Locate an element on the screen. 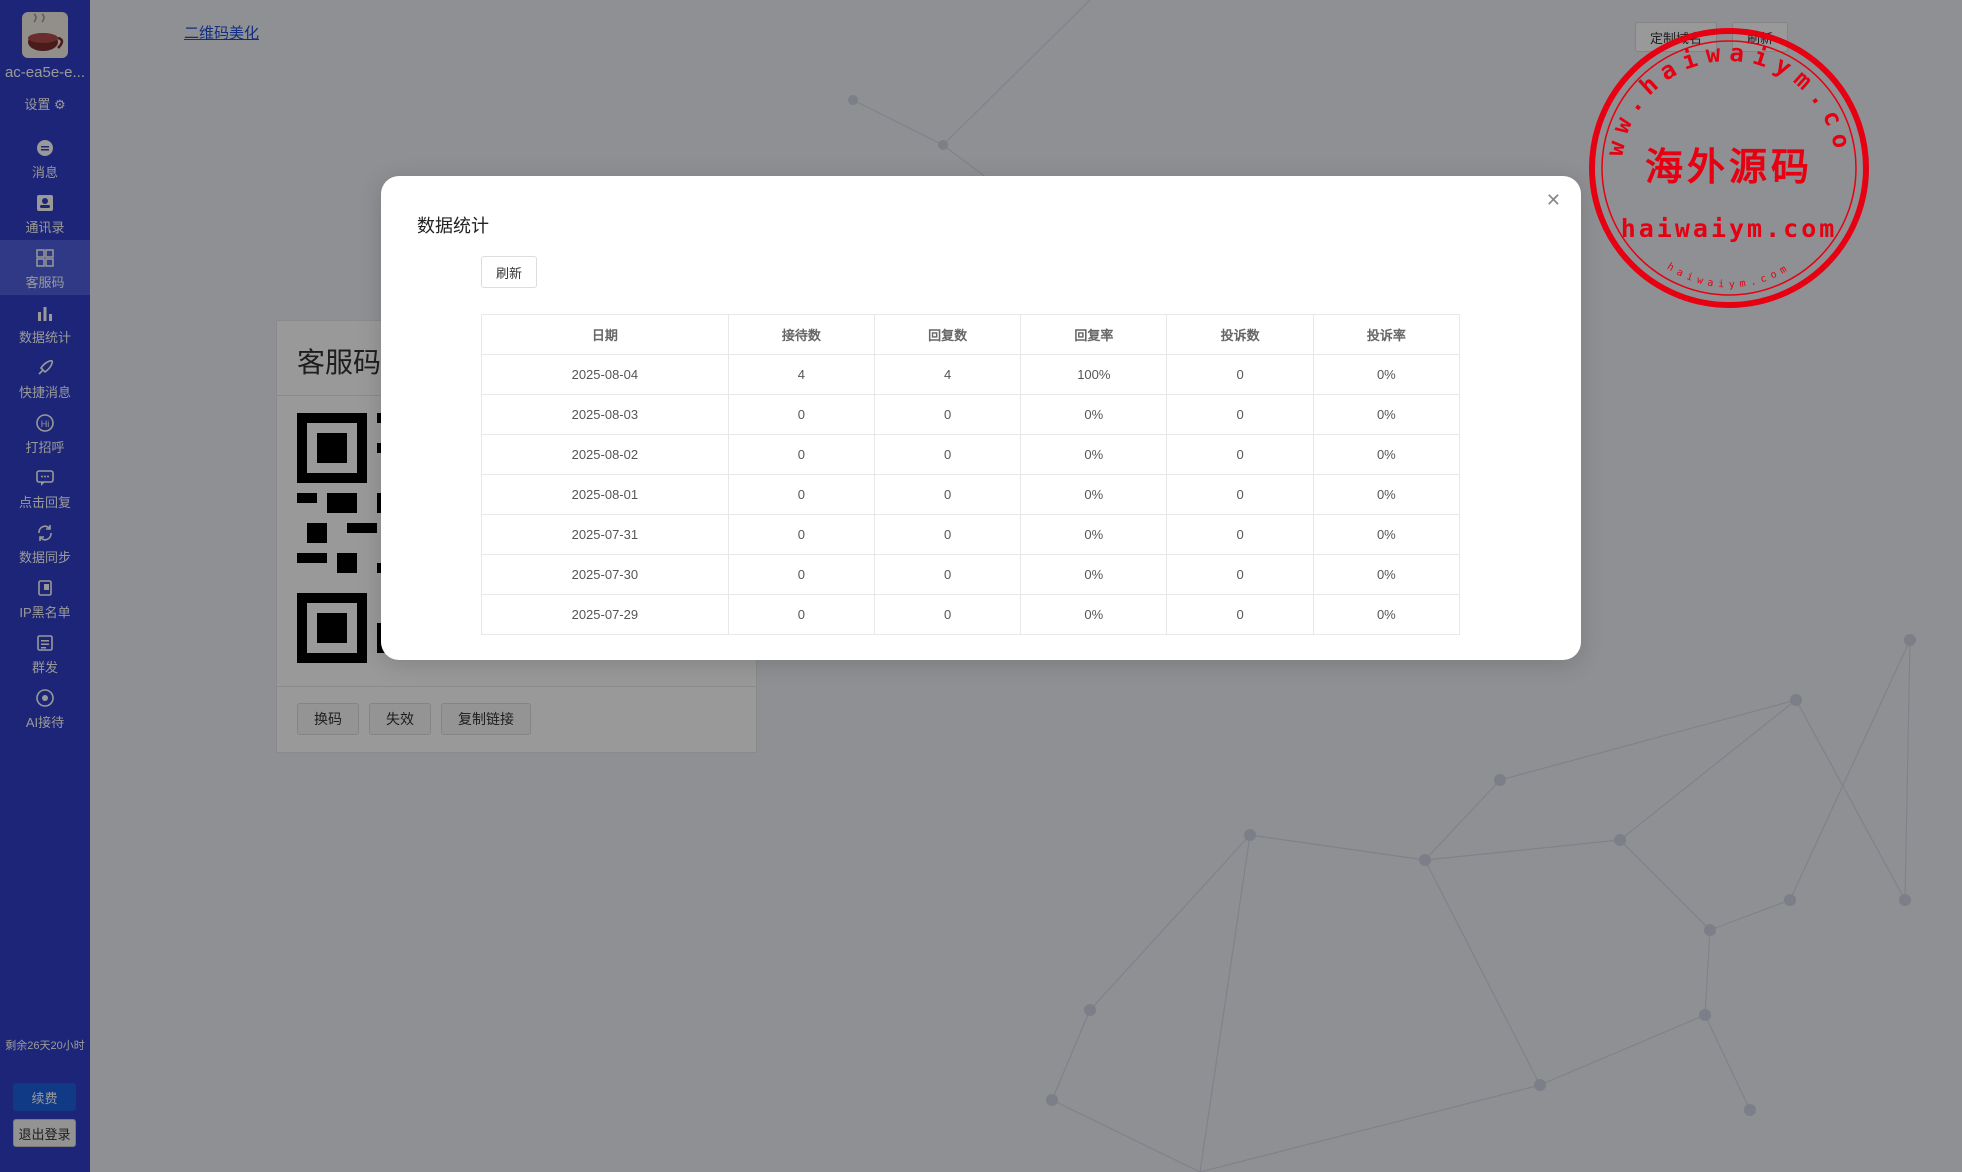  table-row: 2025-08-04 4 4 100% 0 0% is located at coordinates (971, 374).